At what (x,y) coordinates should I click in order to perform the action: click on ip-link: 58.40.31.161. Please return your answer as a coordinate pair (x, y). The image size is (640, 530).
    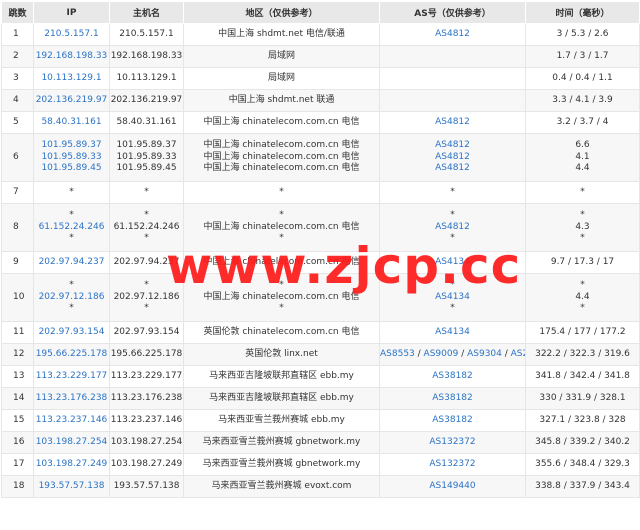
    Looking at the image, I should click on (72, 123).